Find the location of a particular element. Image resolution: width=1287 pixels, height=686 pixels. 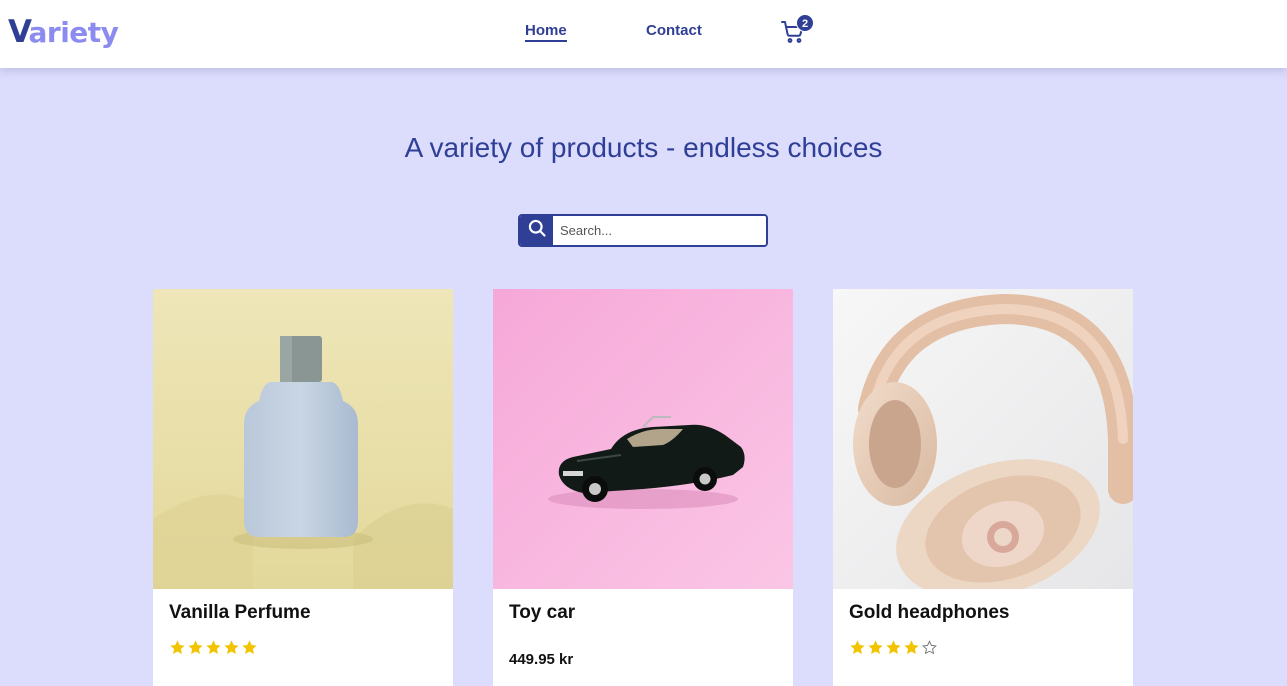

search-icon is located at coordinates (537, 230).